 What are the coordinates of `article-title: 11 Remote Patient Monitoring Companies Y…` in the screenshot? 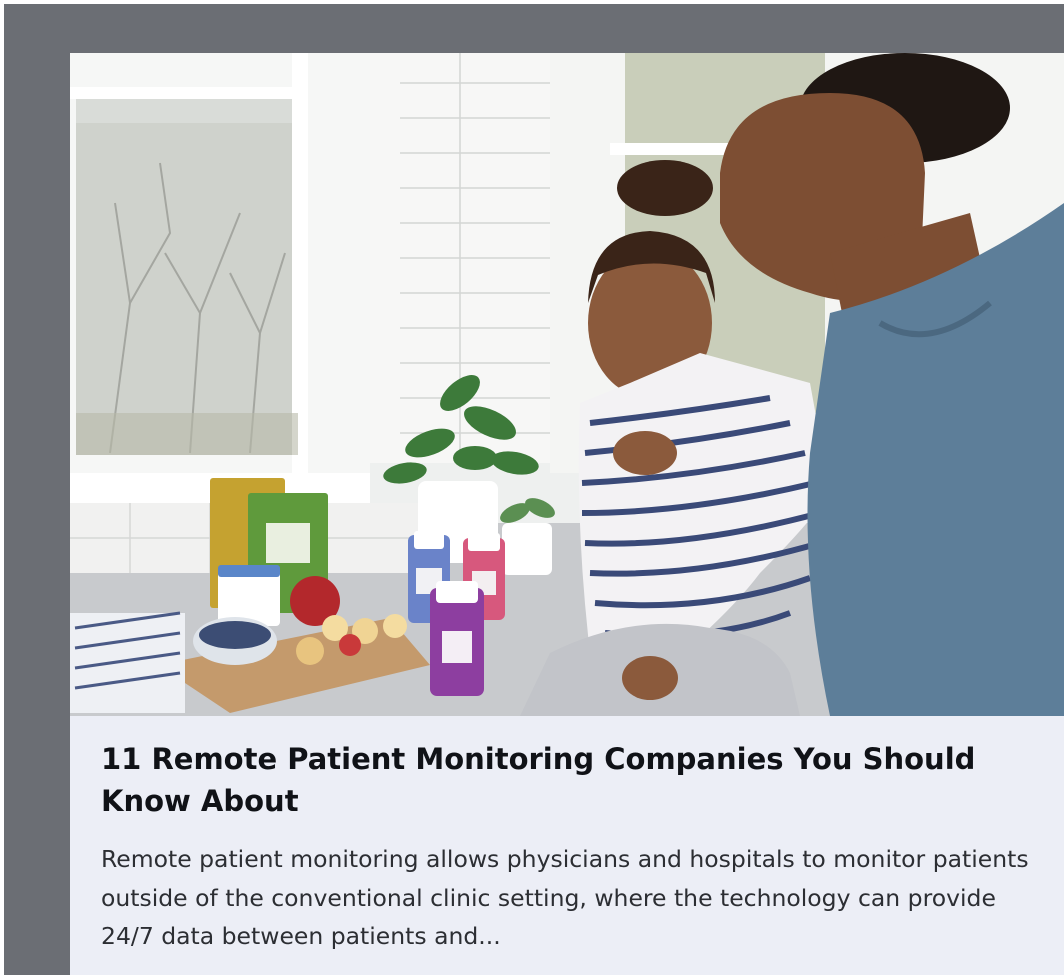 It's located at (566, 780).